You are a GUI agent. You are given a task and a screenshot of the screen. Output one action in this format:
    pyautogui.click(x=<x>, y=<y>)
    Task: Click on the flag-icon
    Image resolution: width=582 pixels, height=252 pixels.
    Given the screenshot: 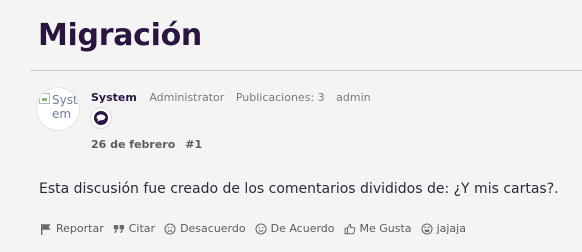 What is the action you would take?
    pyautogui.click(x=46, y=229)
    